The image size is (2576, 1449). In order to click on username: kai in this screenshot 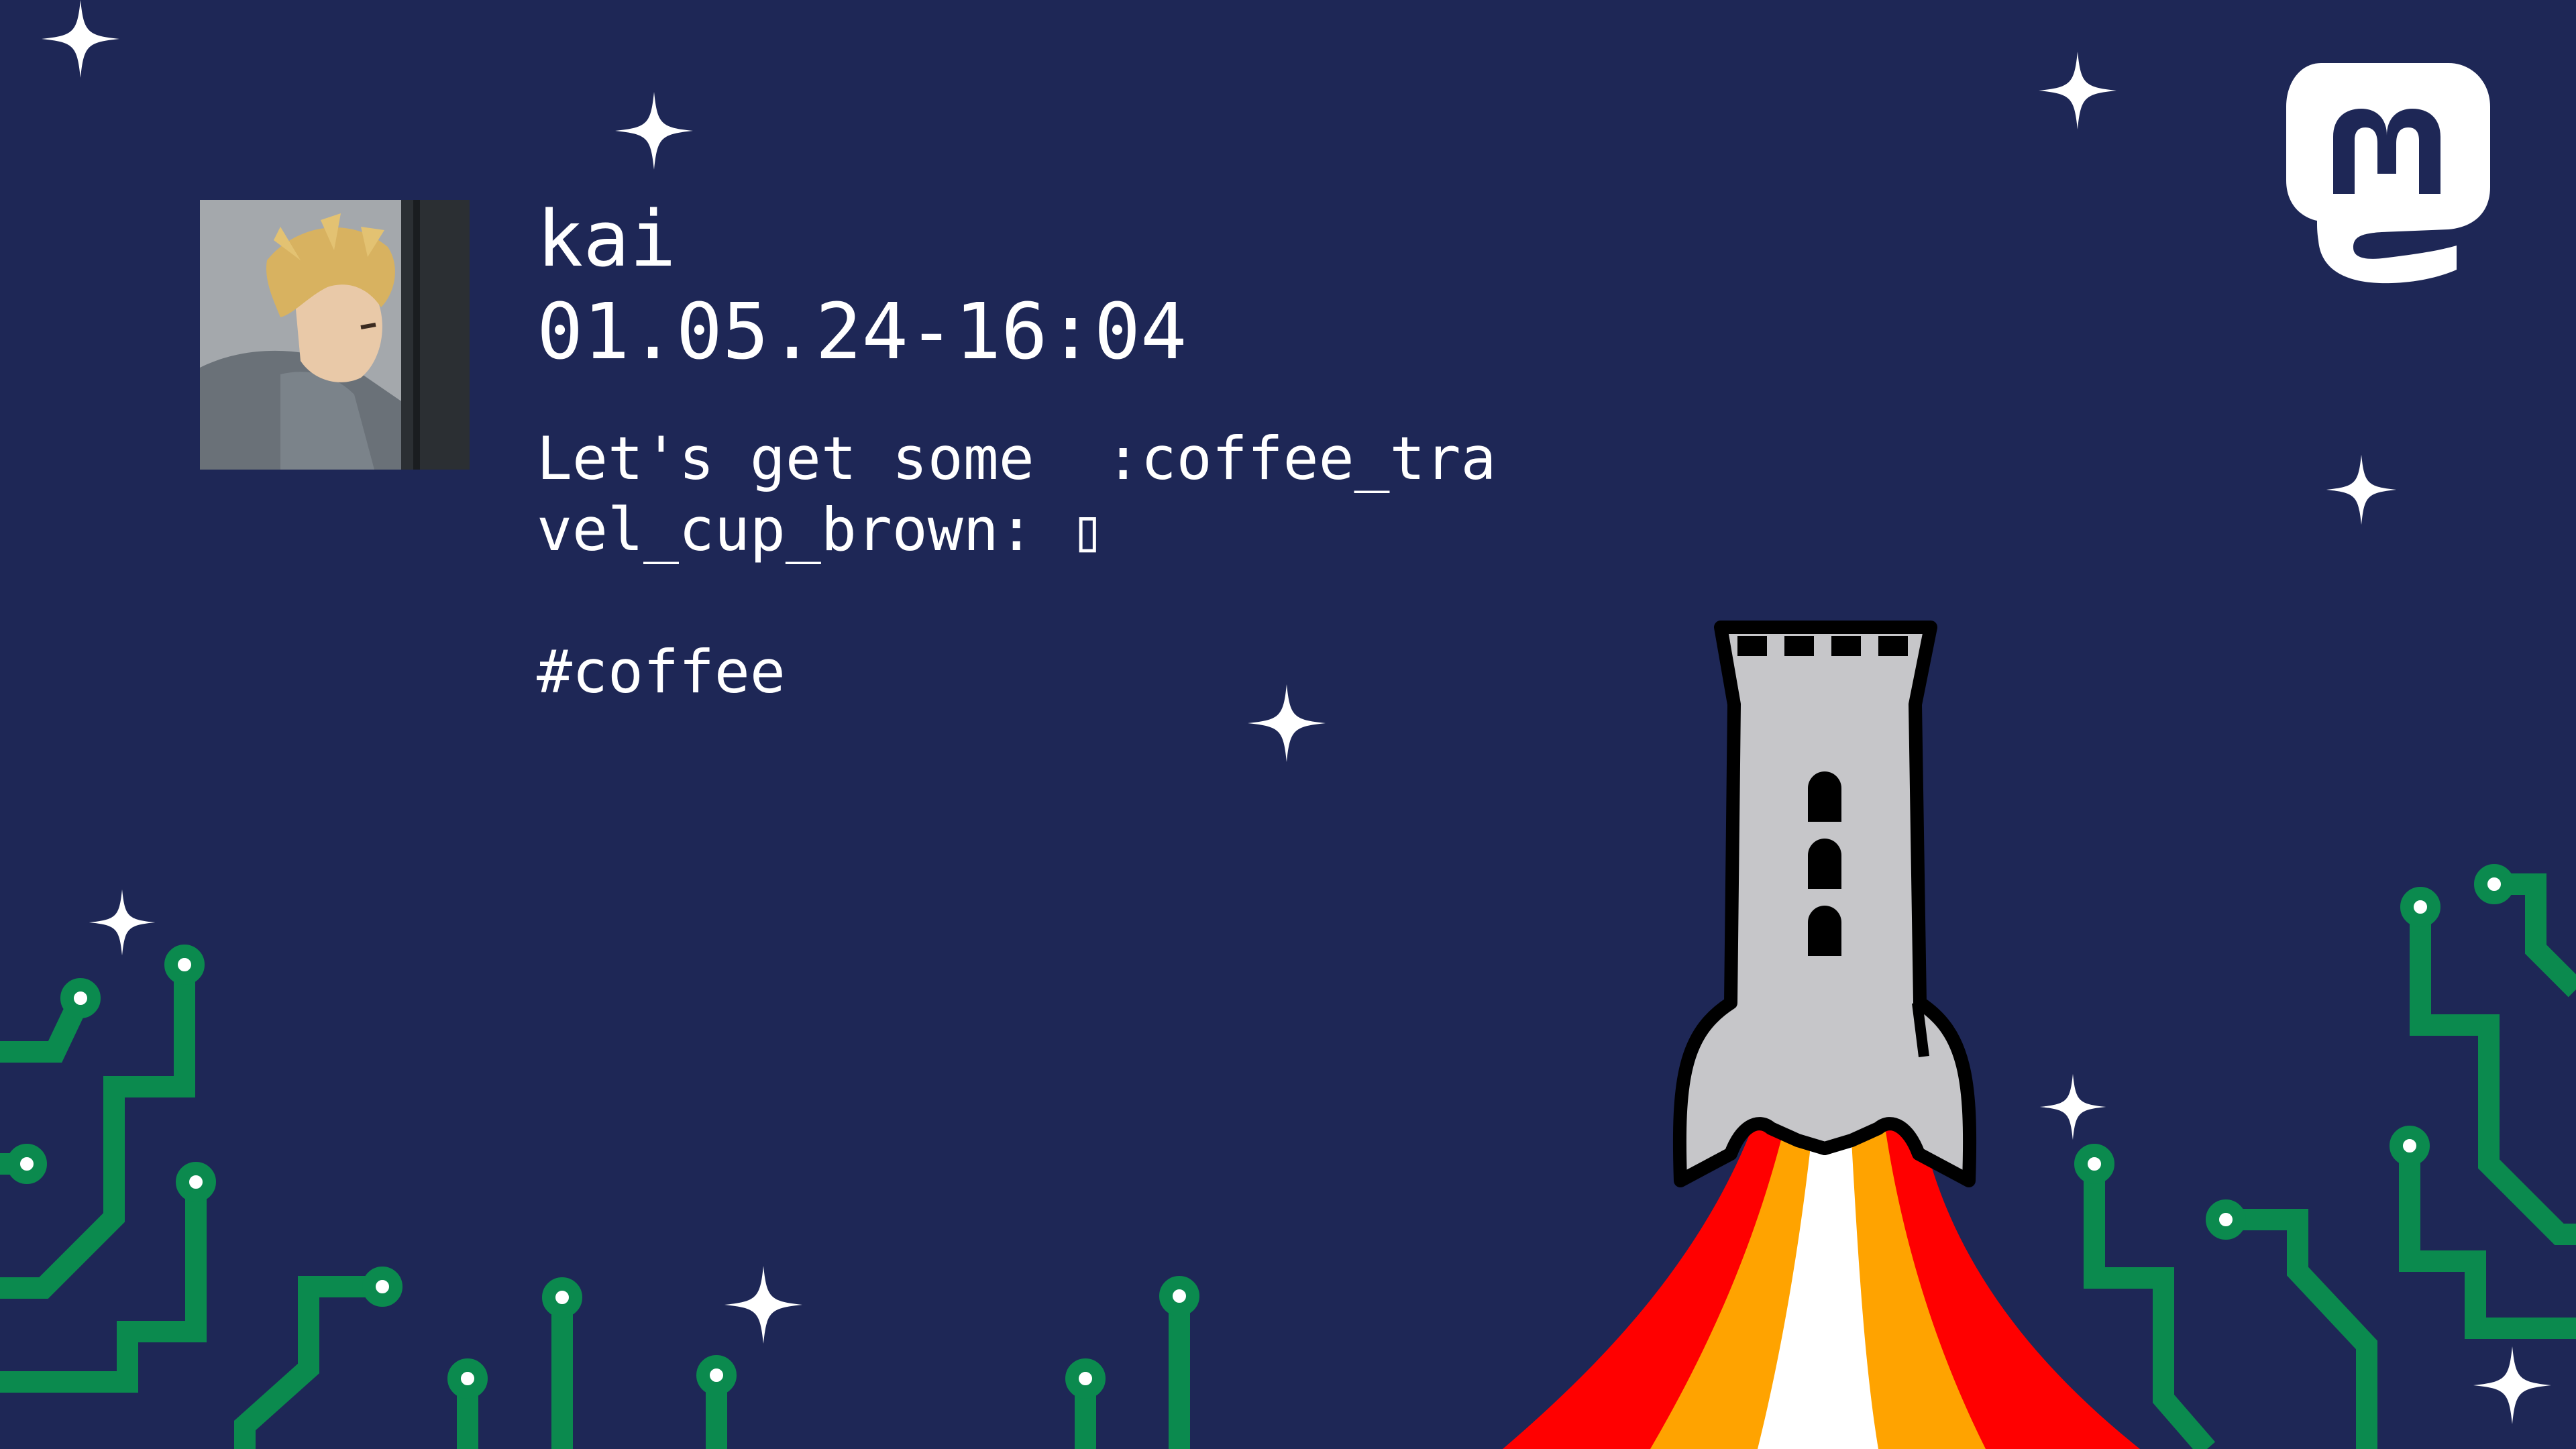, I will do `click(606, 239)`.